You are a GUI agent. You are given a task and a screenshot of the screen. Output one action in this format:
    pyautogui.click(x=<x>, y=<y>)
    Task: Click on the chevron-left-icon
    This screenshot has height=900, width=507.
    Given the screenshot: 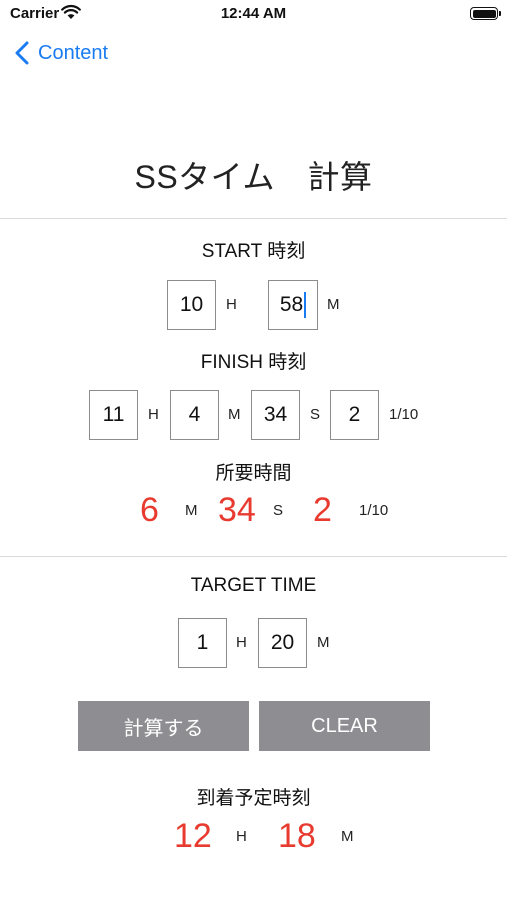 What is the action you would take?
    pyautogui.click(x=22, y=53)
    